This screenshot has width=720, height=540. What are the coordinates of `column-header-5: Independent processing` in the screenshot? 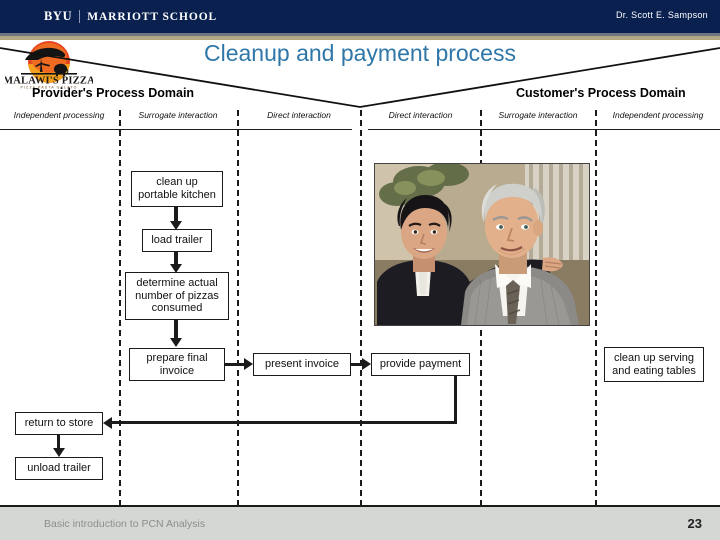 It's located at (658, 115).